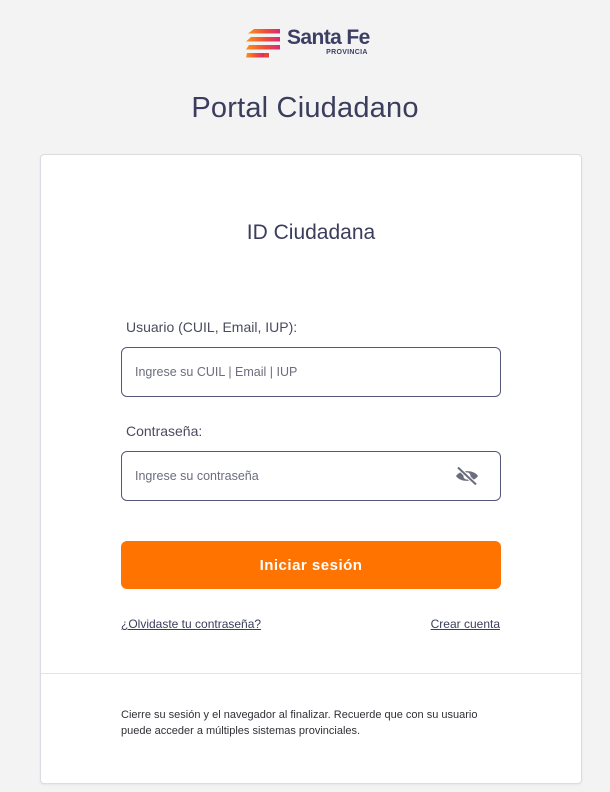 This screenshot has width=610, height=792. Describe the element at coordinates (311, 232) in the screenshot. I see `card-title: ID Ciudadana` at that location.